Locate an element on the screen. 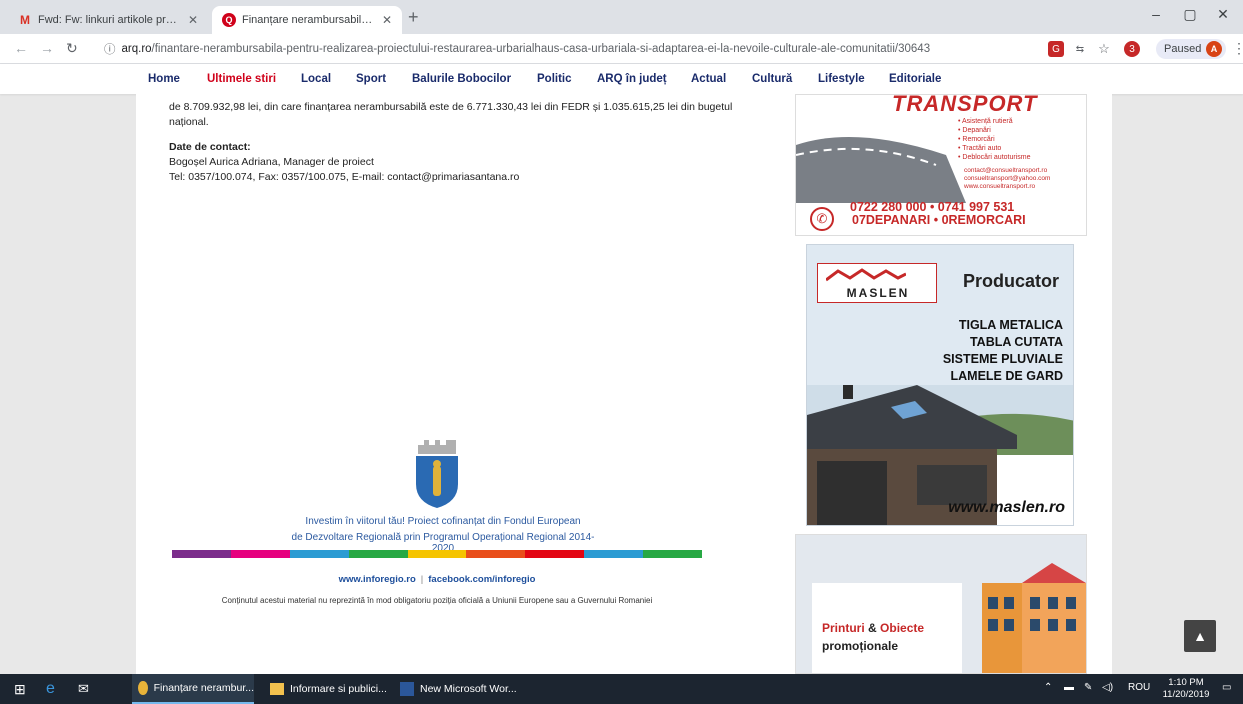  avatar: A is located at coordinates (1214, 49).